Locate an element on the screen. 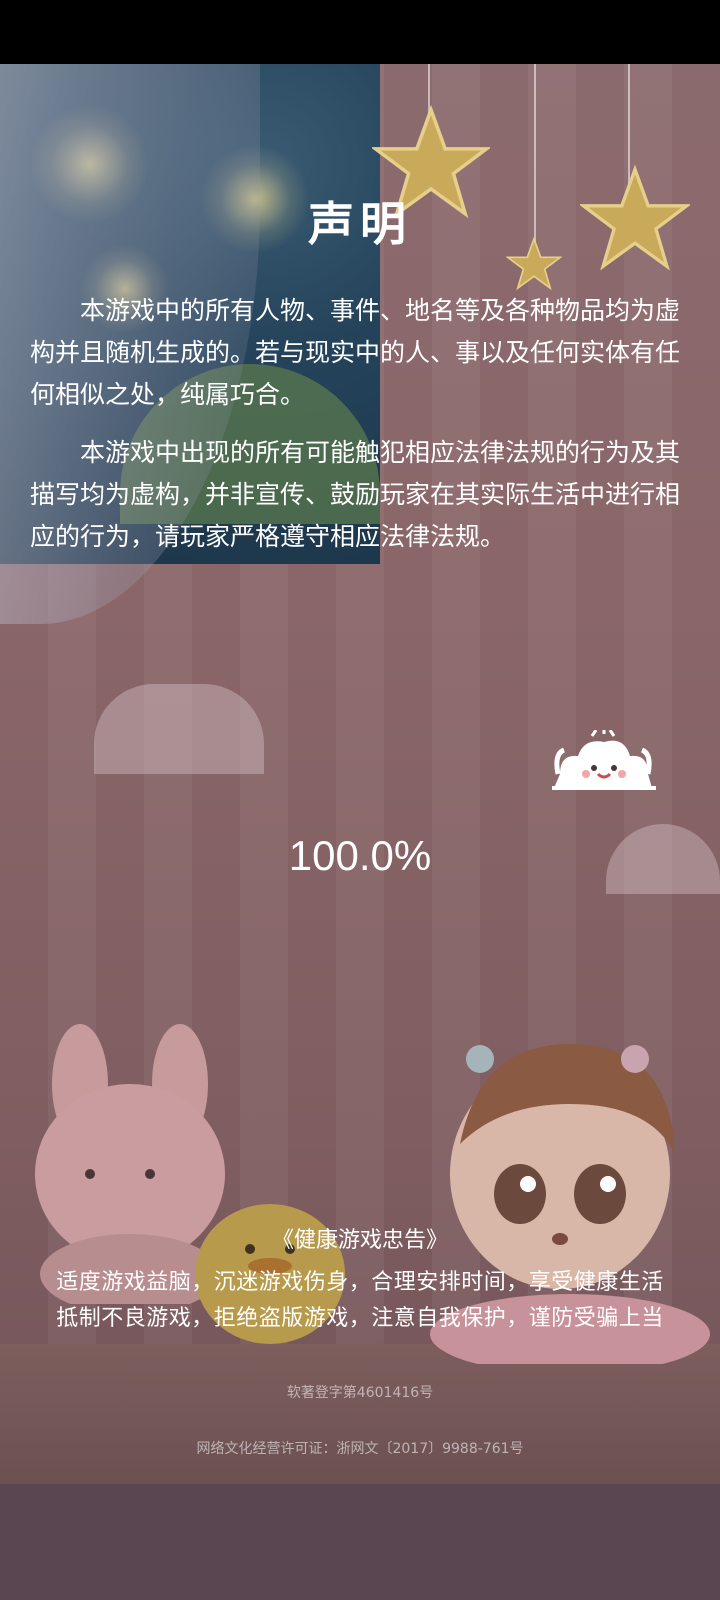 This screenshot has width=720, height=1600. culture-license-number: 网络文化经营许可证：浙网文〔2017〕9988-761号 is located at coordinates (360, 1449).